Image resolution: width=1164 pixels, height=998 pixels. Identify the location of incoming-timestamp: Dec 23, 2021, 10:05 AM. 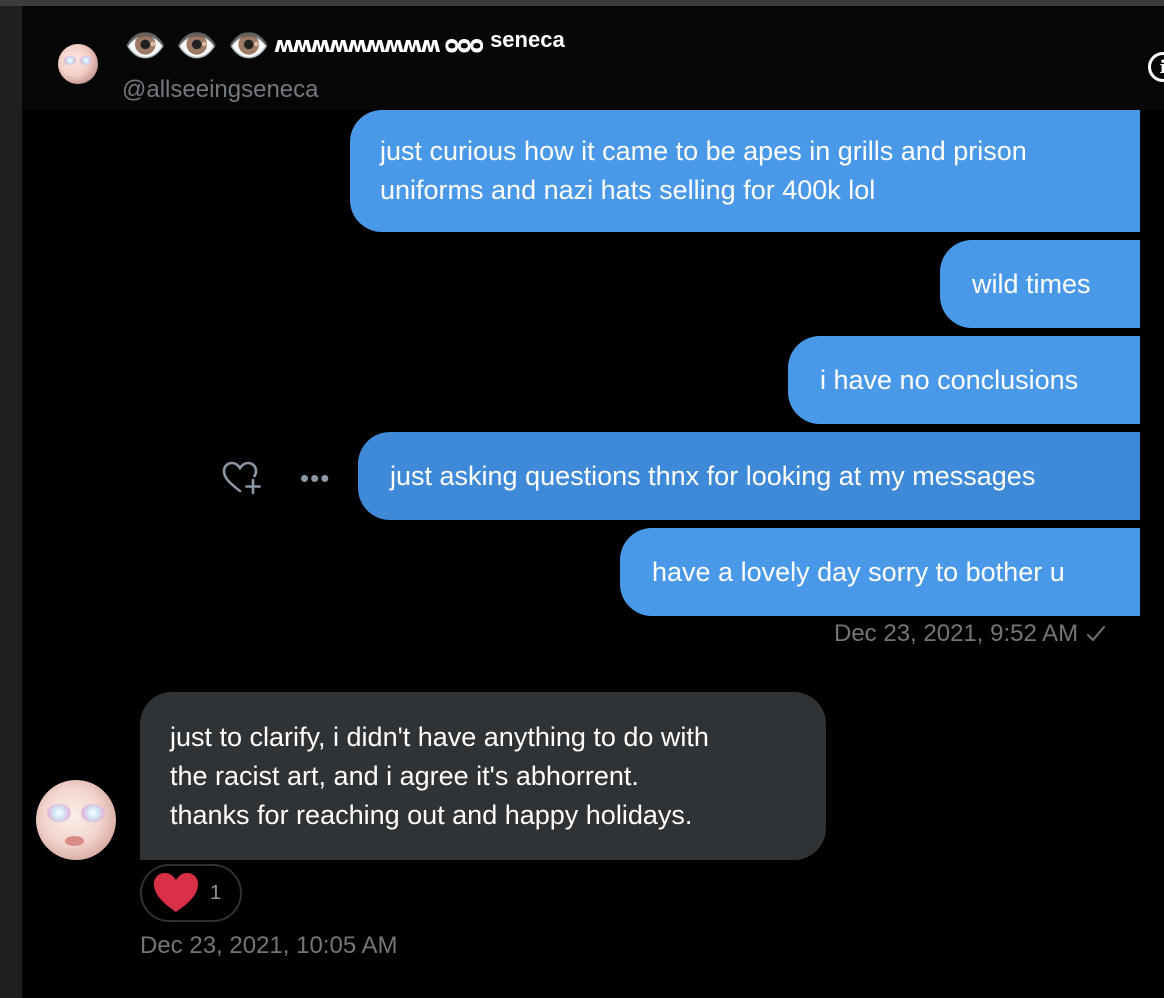
(269, 945).